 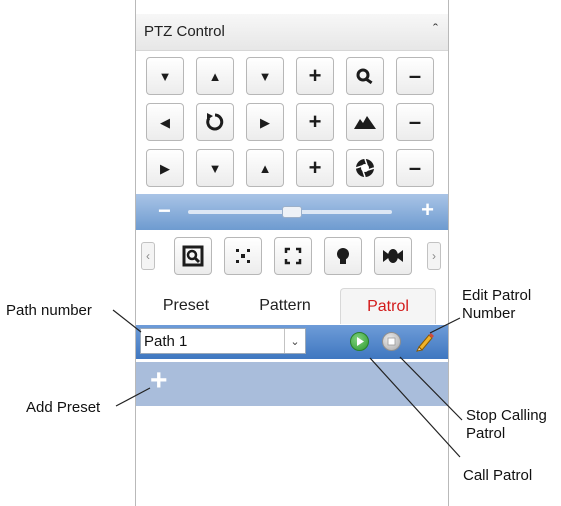 I want to click on callout-edit-patrol-number: Edit Patrol Number, so click(x=496, y=304).